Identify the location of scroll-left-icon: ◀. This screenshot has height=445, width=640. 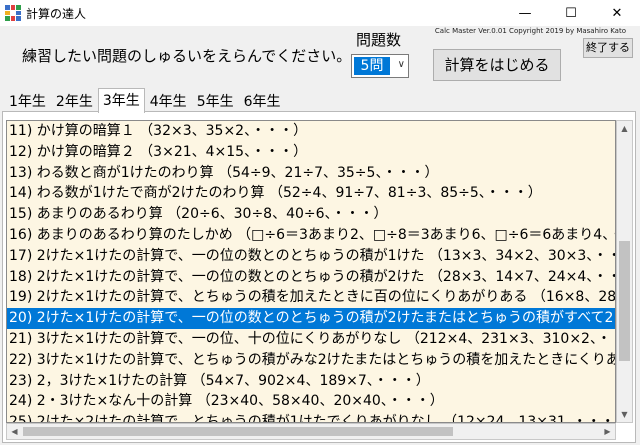
(14, 431).